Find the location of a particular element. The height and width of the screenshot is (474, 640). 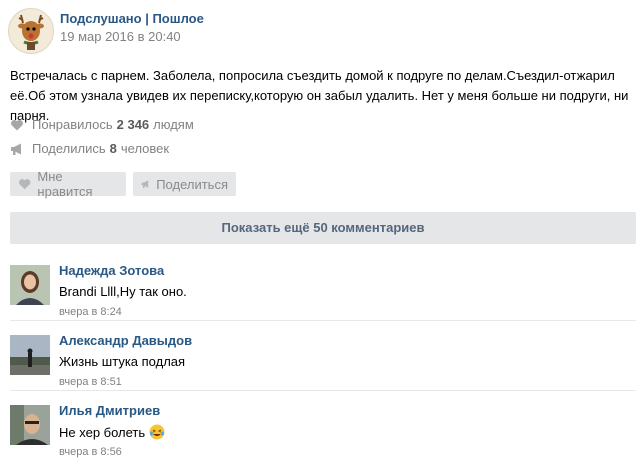

post-header: Подслушано | Пошлое 19 мар 2016 в 20:40 is located at coordinates (320, 30).